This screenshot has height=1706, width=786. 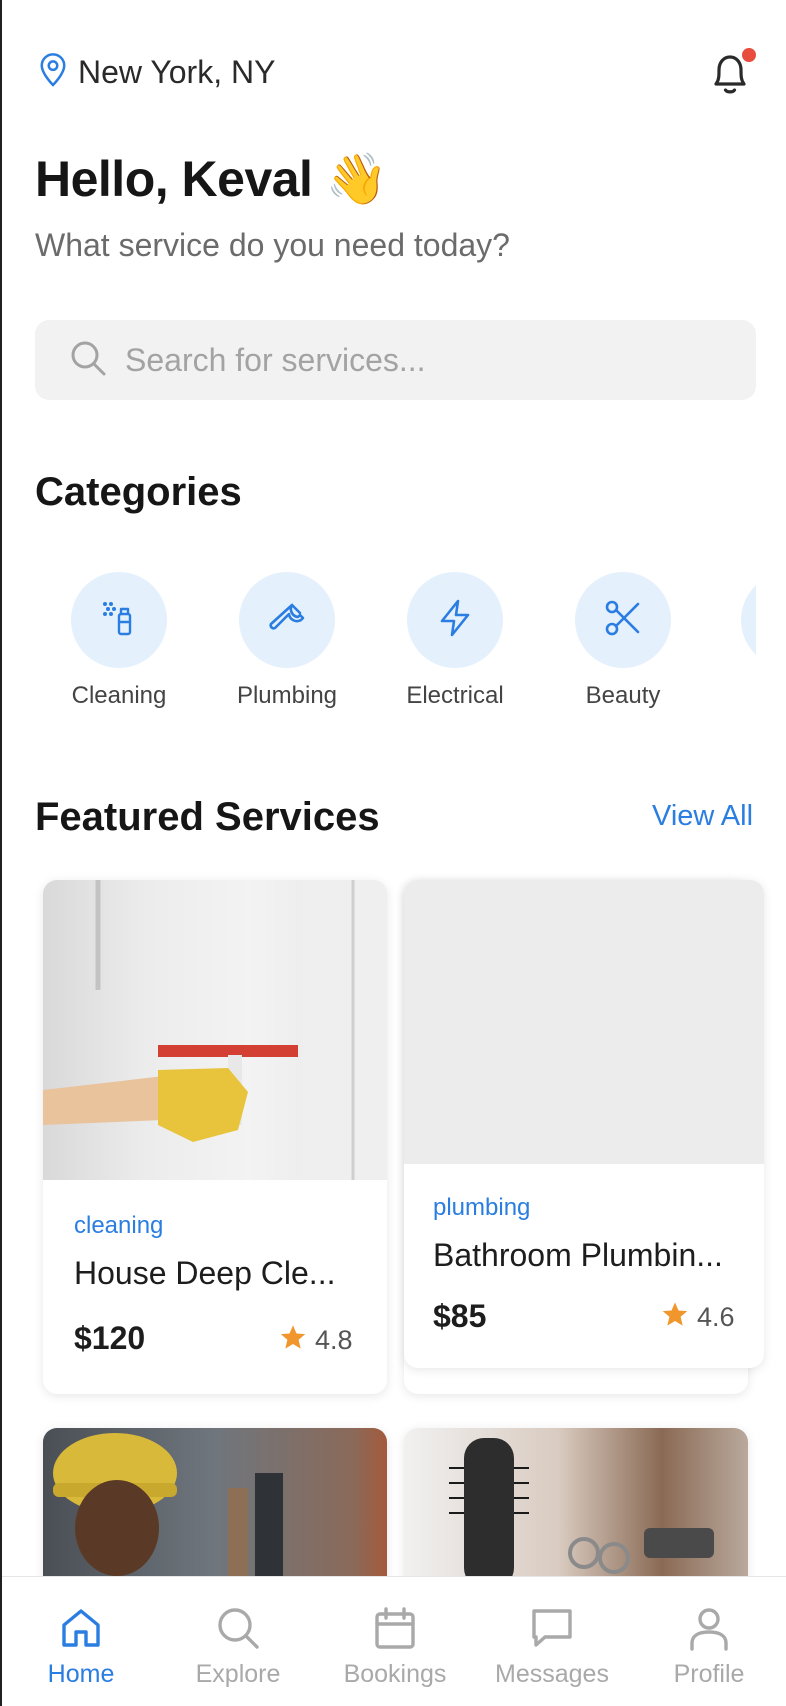 I want to click on category-plumbing: Plumbing, so click(x=287, y=641).